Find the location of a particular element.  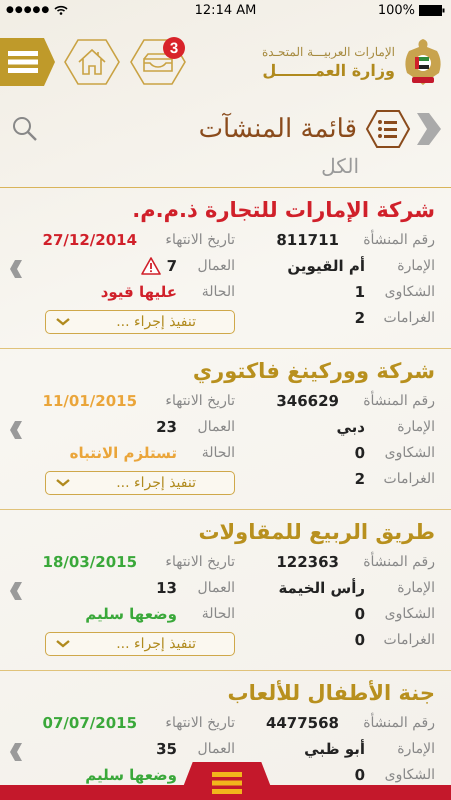

ministry-name: وزارة العمـــــــل is located at coordinates (328, 70).